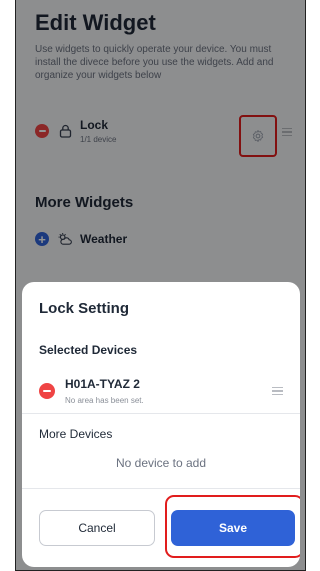 Image resolution: width=320 pixels, height=571 pixels. Describe the element at coordinates (161, 463) in the screenshot. I see `empty-state-text: No device to add` at that location.